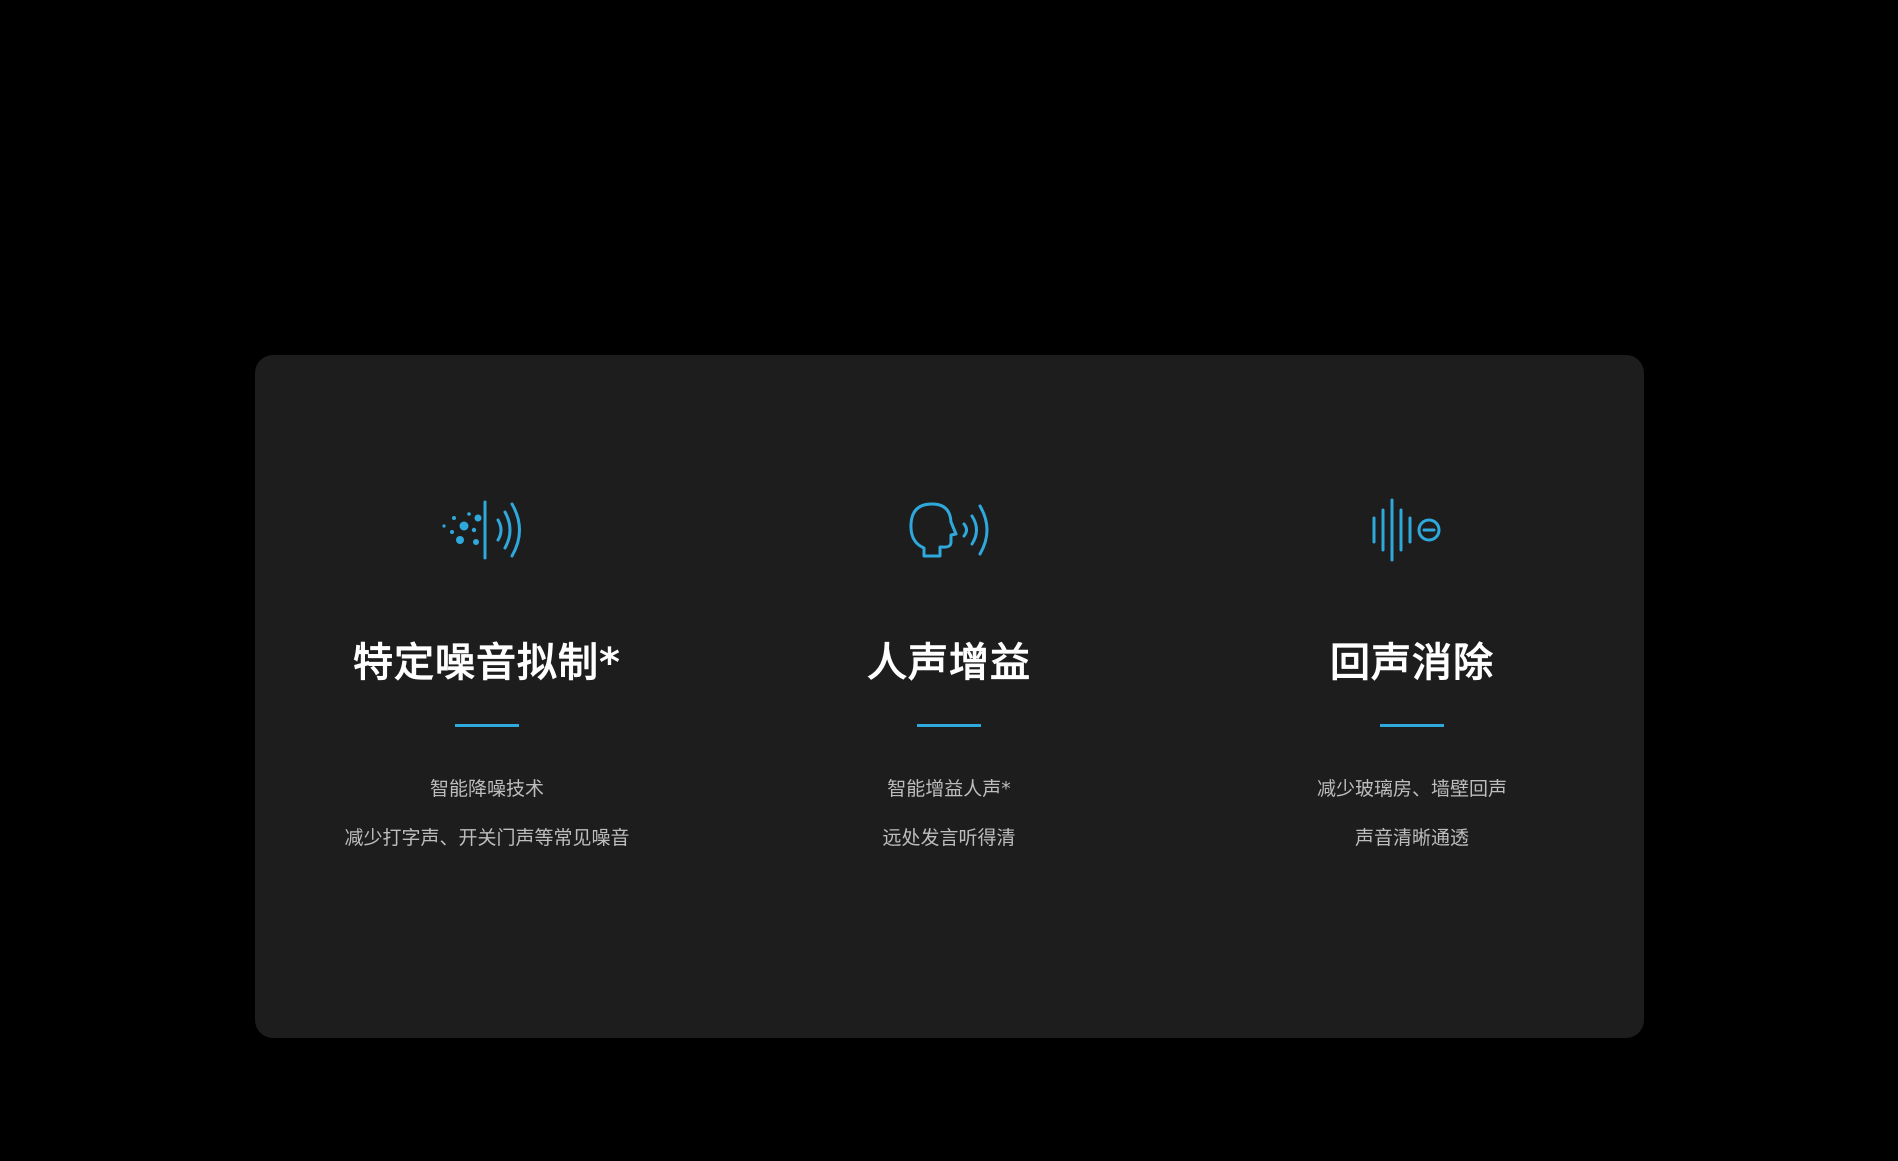 The height and width of the screenshot is (1161, 1898). I want to click on feature-title: 人声增益, so click(949, 663).